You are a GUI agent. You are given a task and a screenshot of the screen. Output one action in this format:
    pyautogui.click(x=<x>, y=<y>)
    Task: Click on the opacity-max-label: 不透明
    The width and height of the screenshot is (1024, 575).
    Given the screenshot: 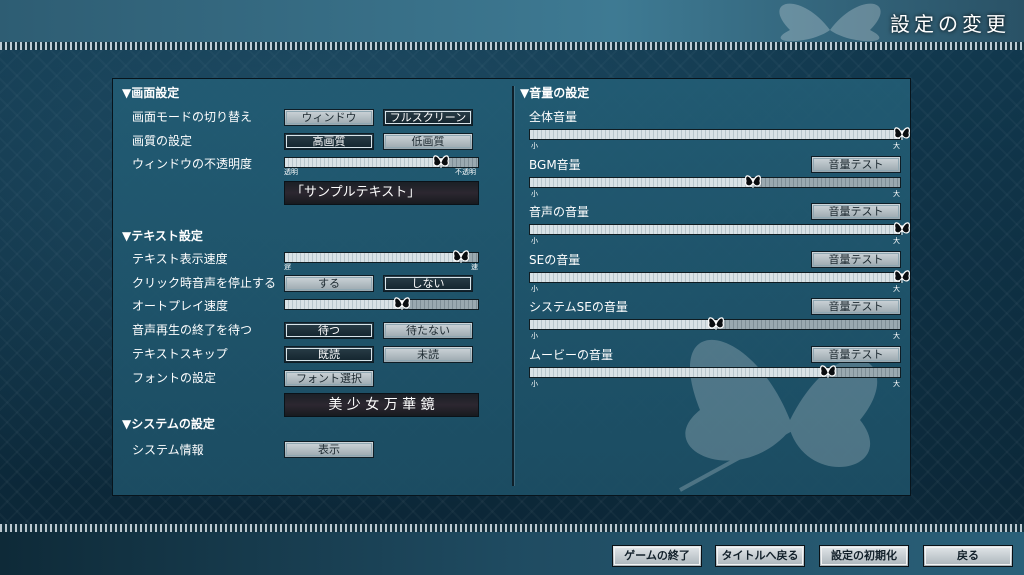 What is the action you would take?
    pyautogui.click(x=465, y=172)
    